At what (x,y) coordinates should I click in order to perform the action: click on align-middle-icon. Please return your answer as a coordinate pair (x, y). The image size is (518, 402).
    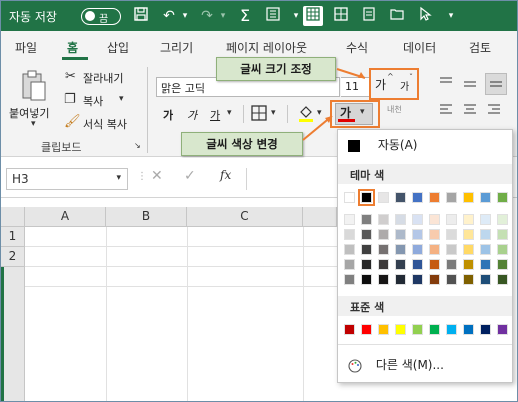
    Looking at the image, I should click on (470, 86).